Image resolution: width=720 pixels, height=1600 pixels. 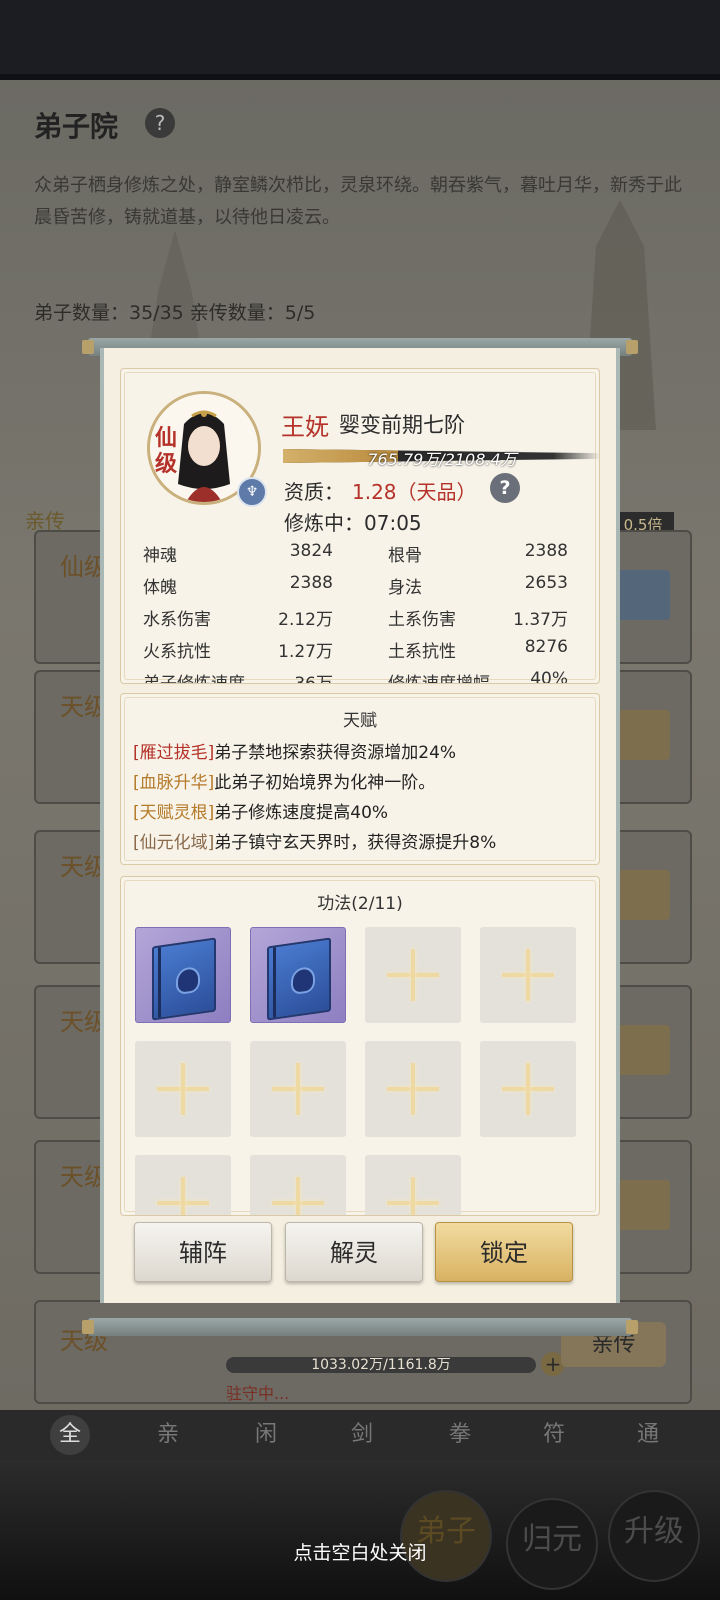 What do you see at coordinates (314, 492) in the screenshot?
I see `aptitude-label: 资质：` at bounding box center [314, 492].